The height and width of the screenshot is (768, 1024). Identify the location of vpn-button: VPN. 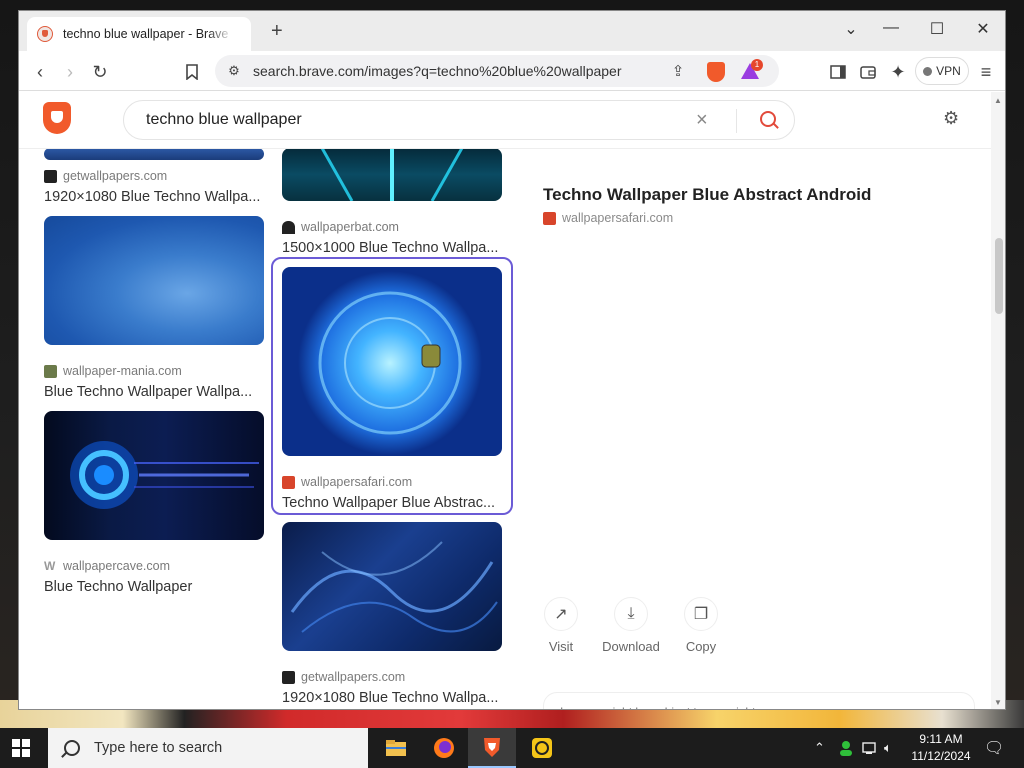
(942, 71).